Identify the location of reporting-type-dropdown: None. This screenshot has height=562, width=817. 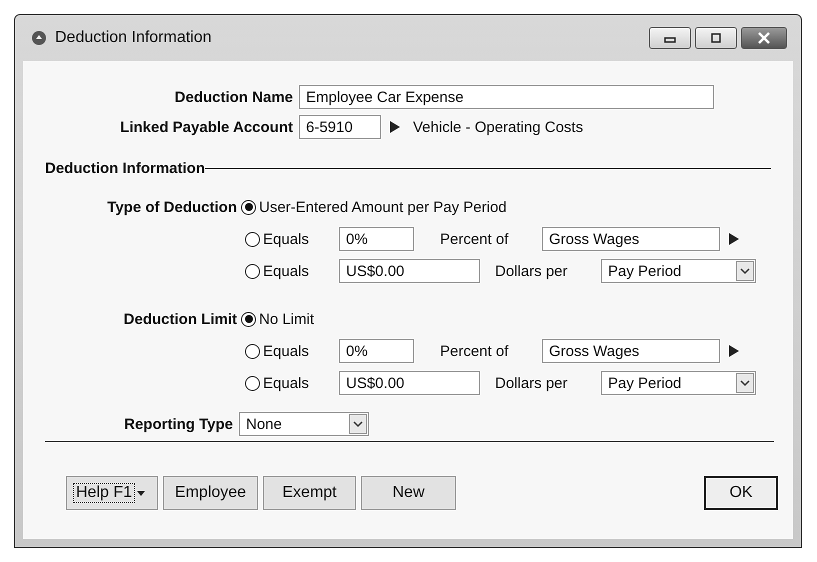
(304, 424).